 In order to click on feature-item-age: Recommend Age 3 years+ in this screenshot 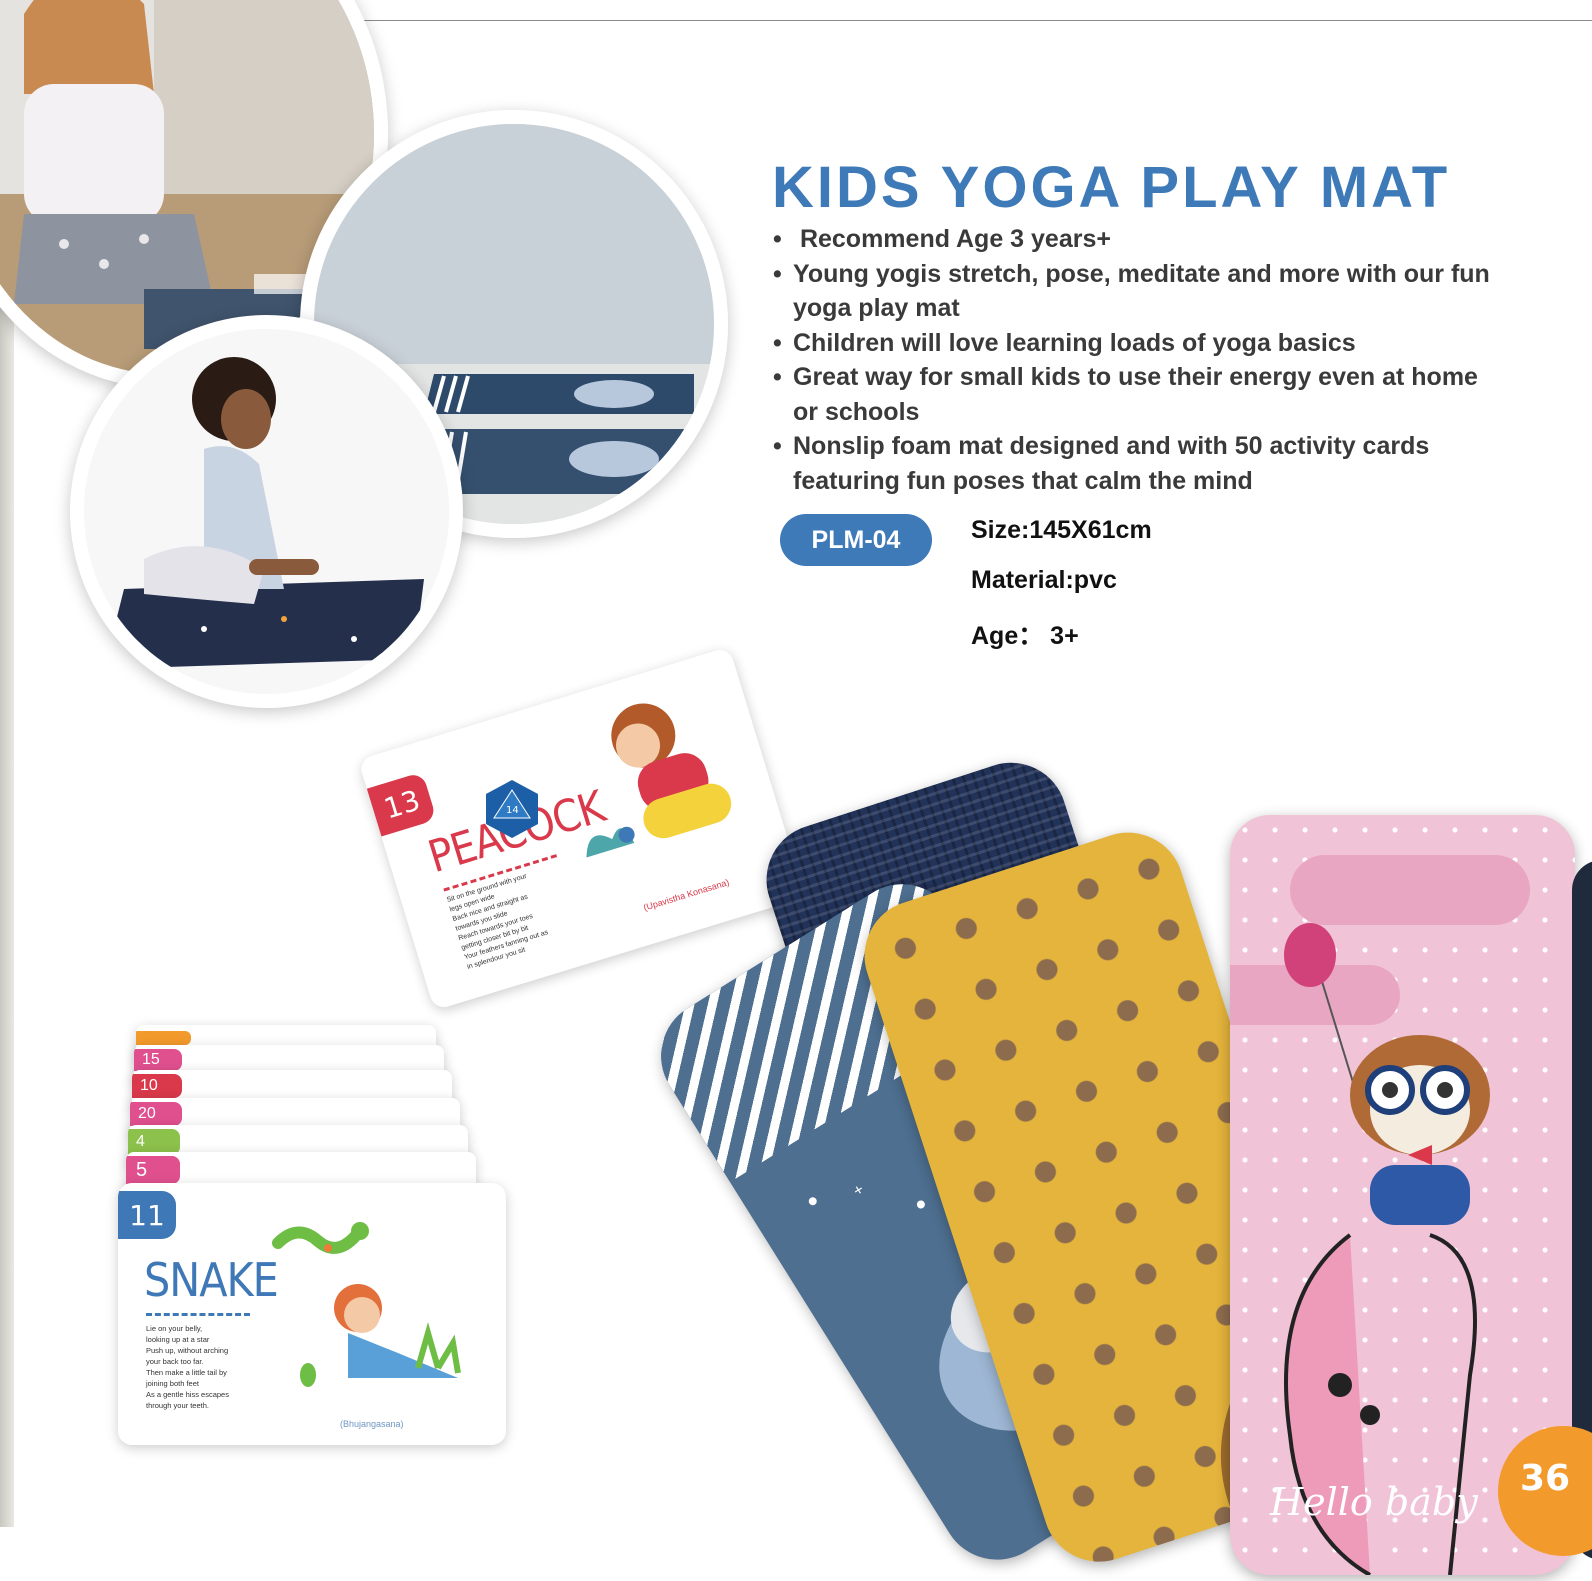, I will do `click(1133, 239)`.